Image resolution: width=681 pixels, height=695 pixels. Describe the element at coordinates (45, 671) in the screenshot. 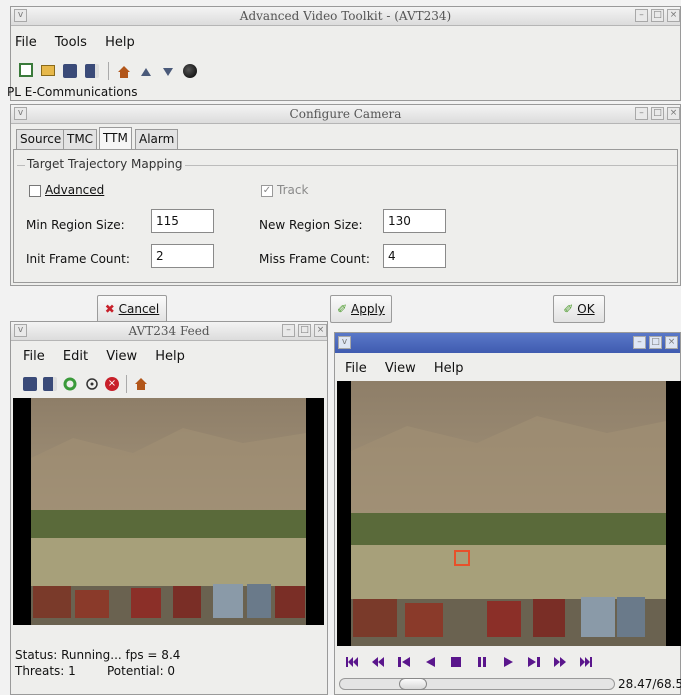

I see `feed-threats: Threats: 1` at that location.